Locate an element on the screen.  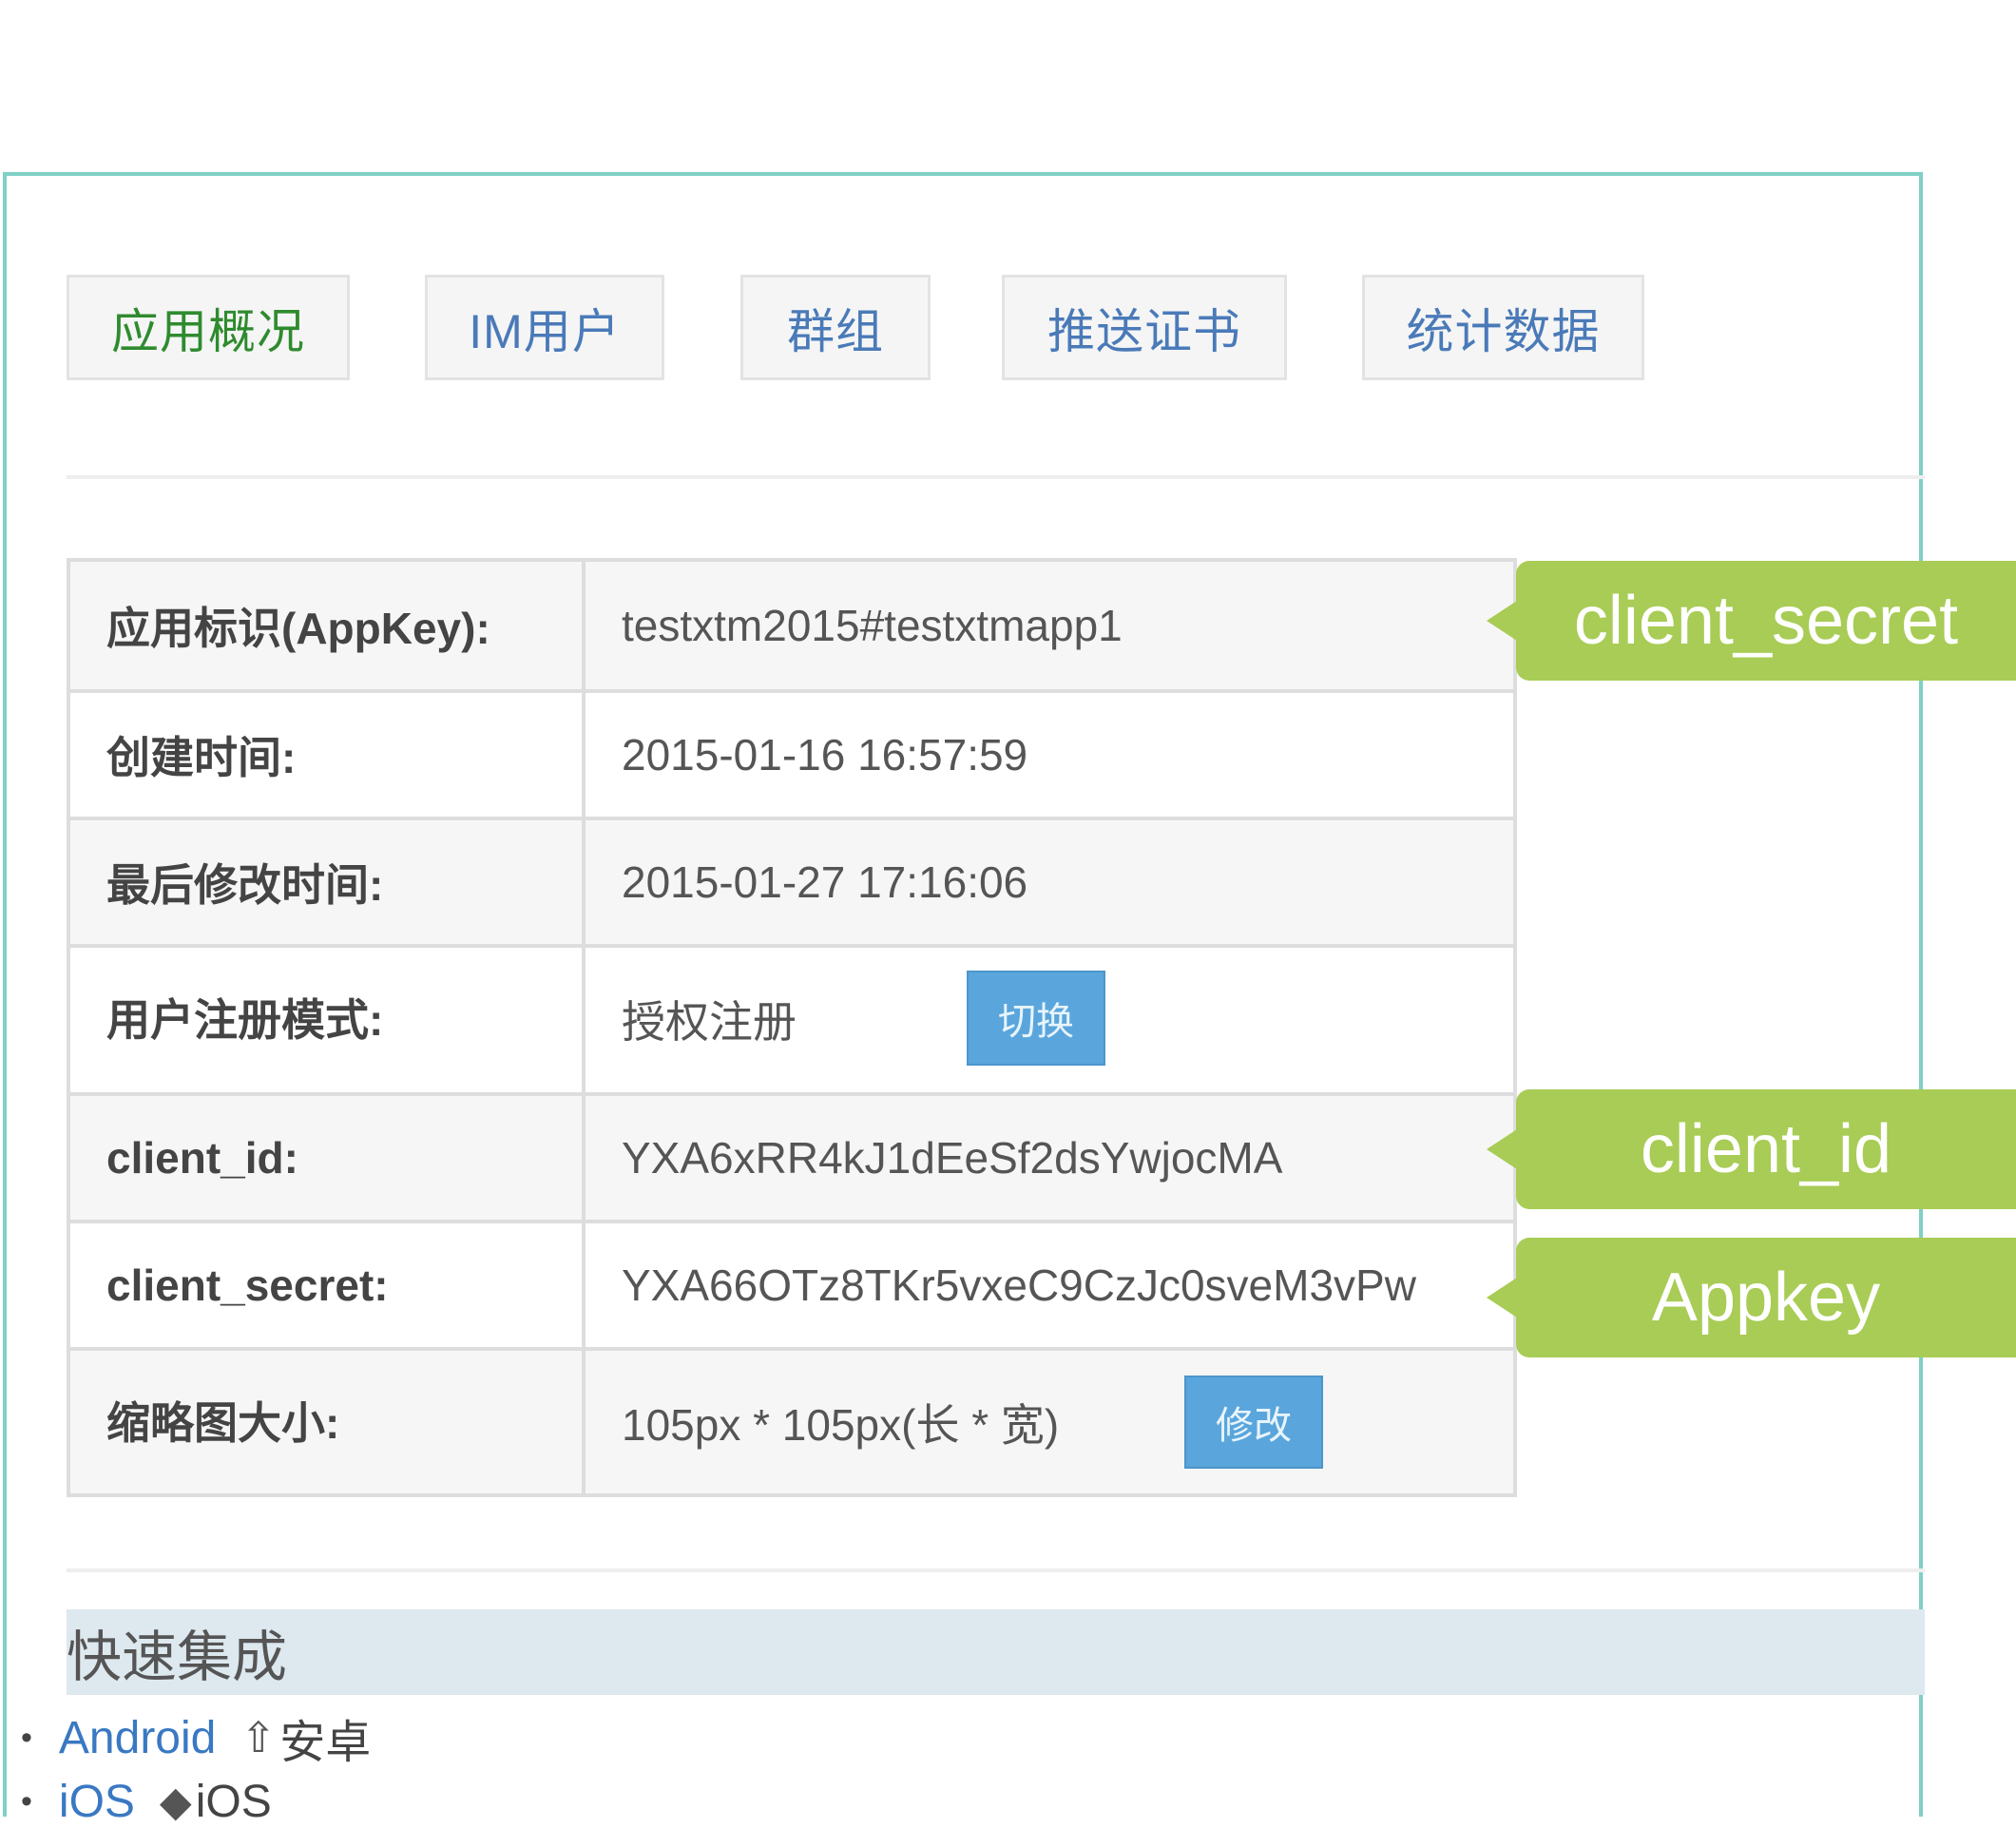
tab-app-overview: 应用概况 is located at coordinates (208, 327).